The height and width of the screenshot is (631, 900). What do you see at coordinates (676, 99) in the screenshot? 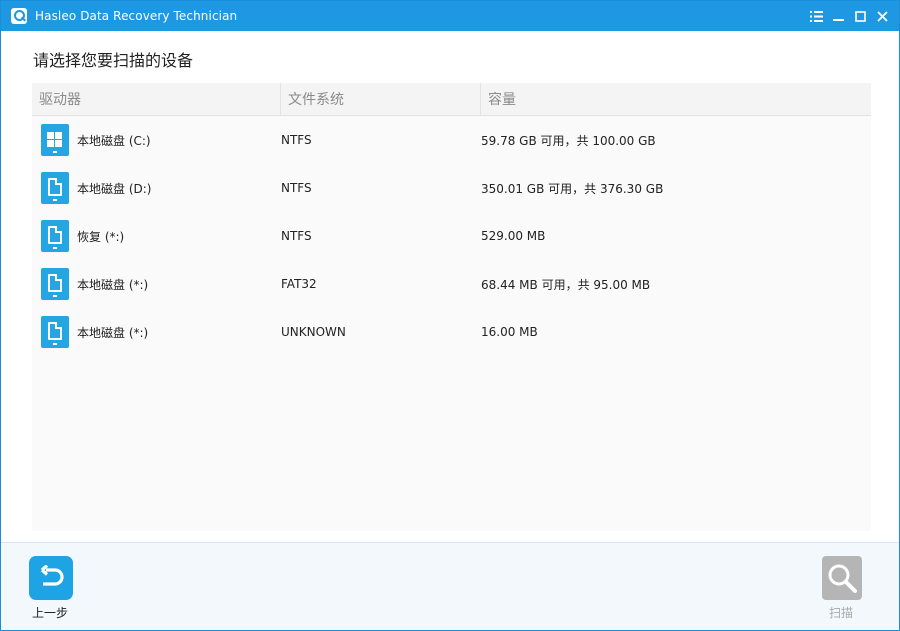
I see `column-header-capacity: 容量` at bounding box center [676, 99].